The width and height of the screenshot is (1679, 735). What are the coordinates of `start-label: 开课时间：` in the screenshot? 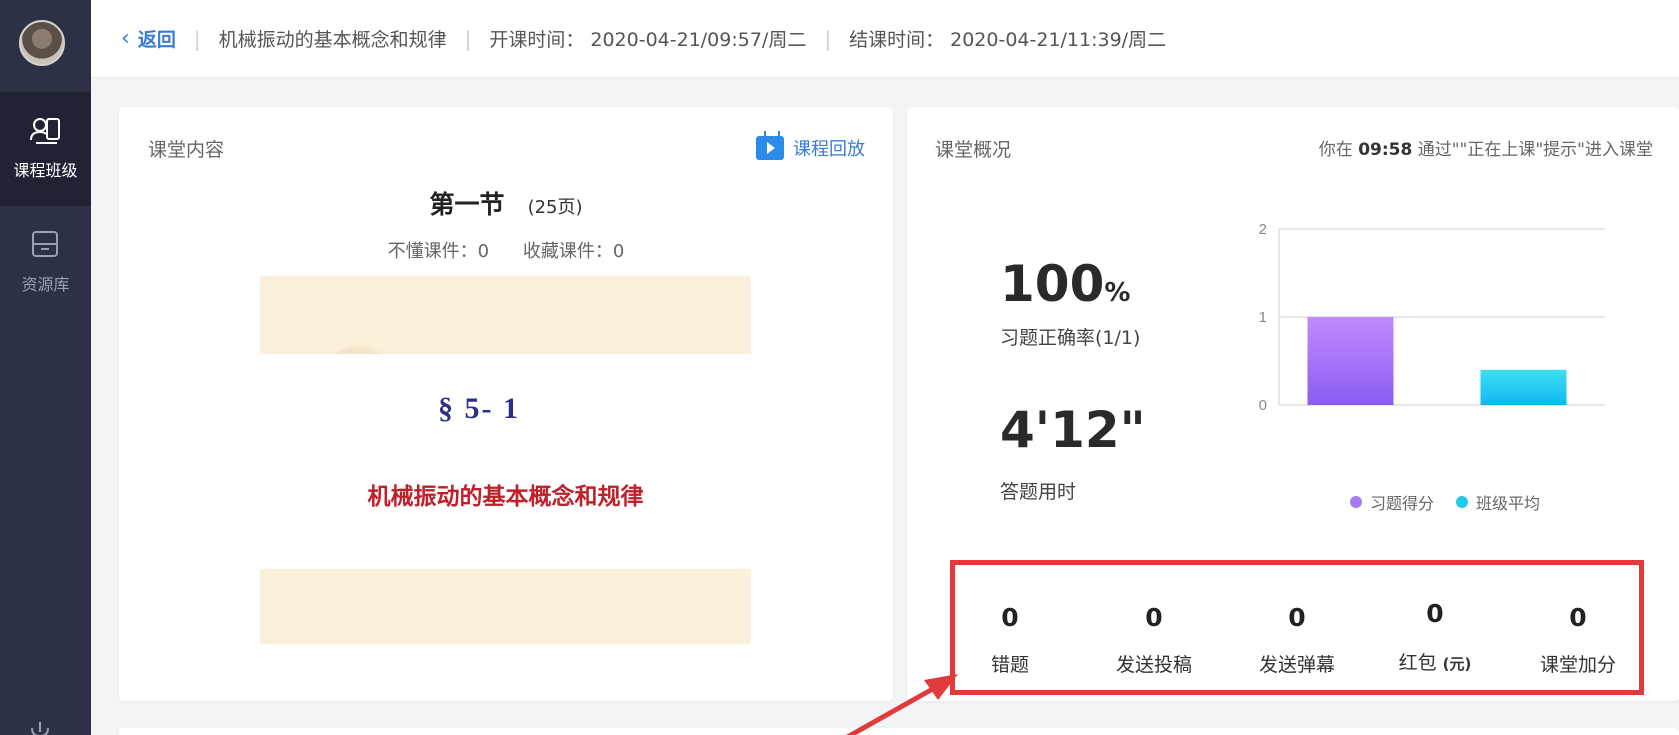 It's located at (537, 40).